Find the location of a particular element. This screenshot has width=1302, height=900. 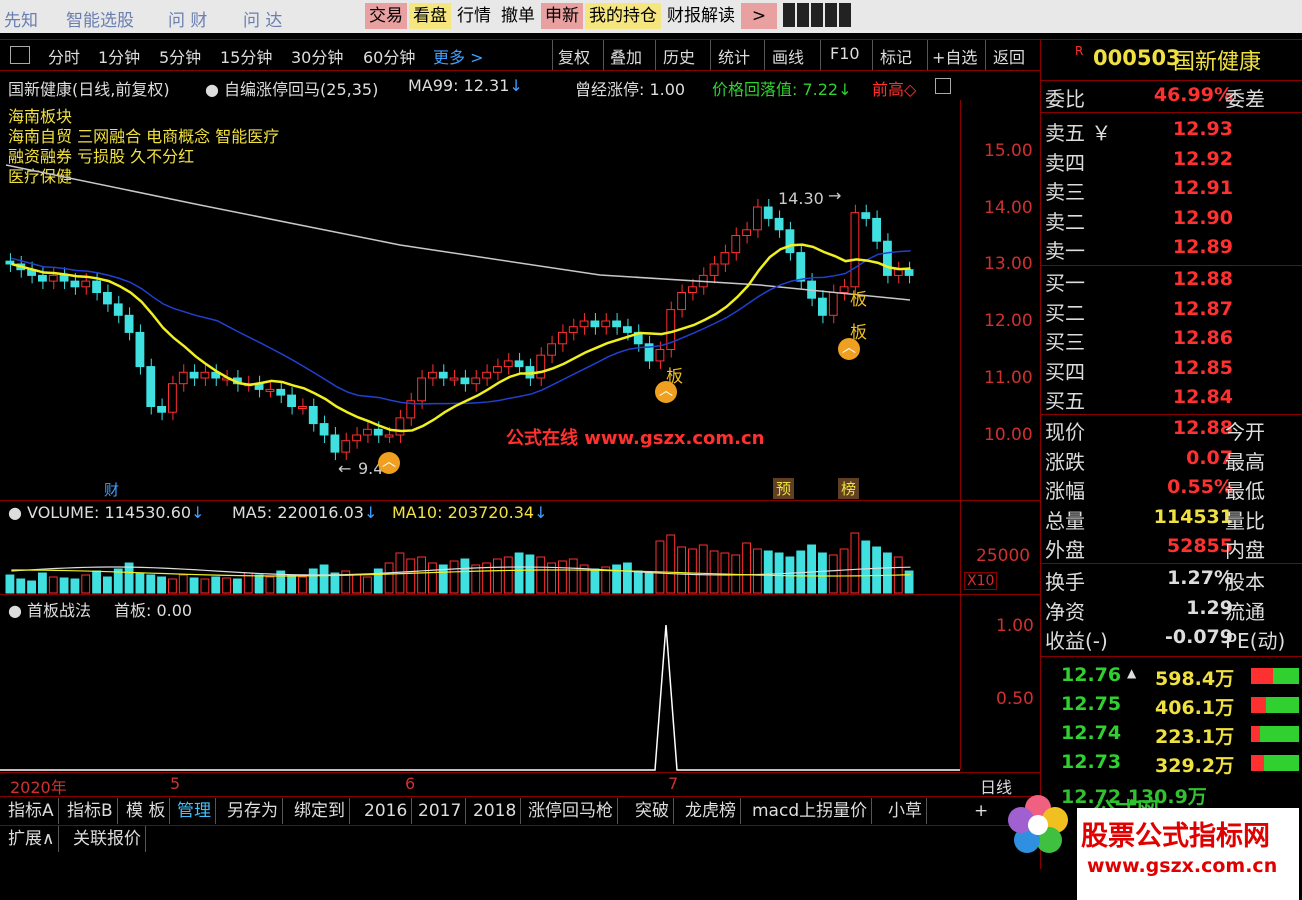

tab-limit-pullback: 涨停回马枪 is located at coordinates (571, 811).